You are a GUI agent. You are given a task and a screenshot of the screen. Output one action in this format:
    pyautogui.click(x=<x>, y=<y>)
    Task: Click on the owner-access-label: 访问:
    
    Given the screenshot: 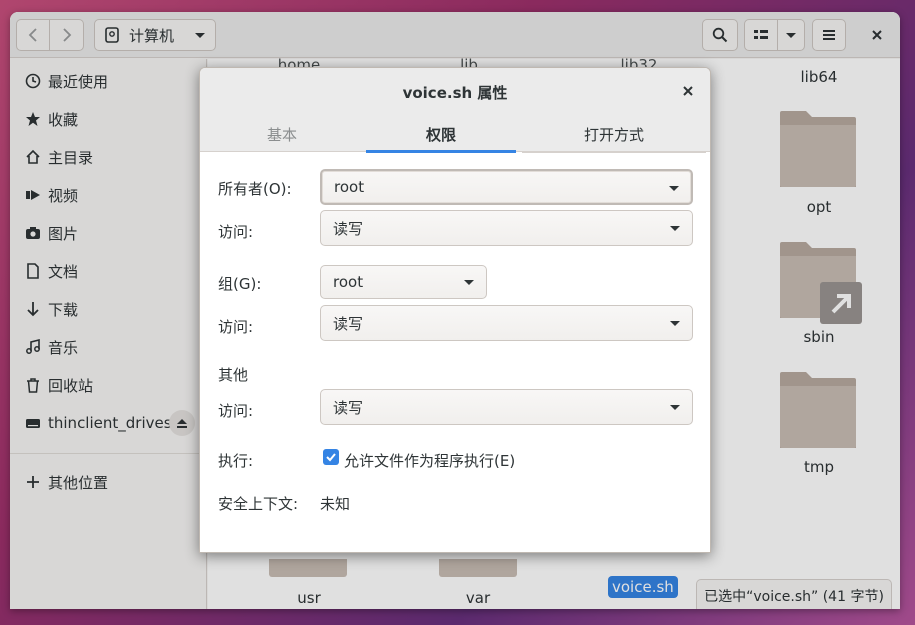 What is the action you would take?
    pyautogui.click(x=236, y=232)
    